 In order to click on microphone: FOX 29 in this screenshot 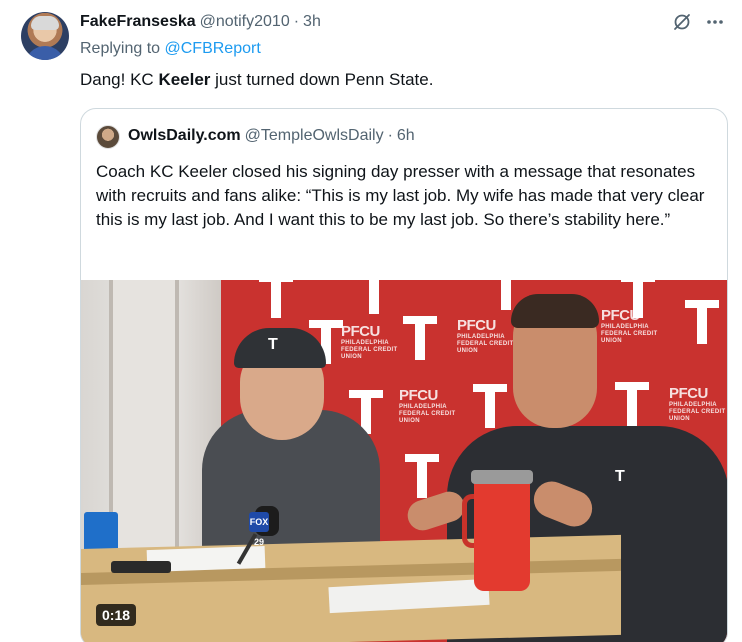, I will do `click(258, 535)`.